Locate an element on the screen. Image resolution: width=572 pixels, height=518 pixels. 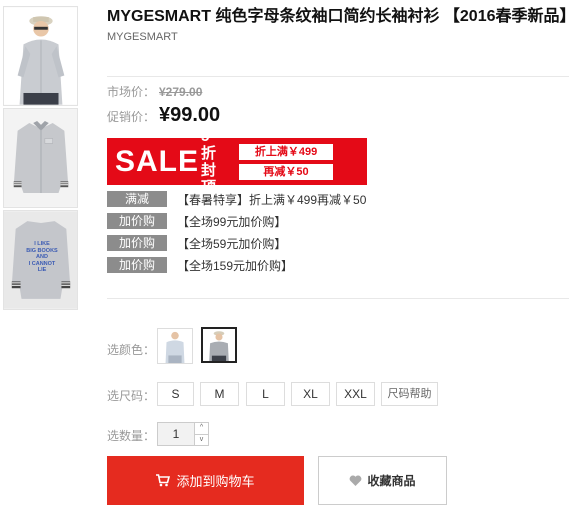
heart-icon is located at coordinates (355, 481).